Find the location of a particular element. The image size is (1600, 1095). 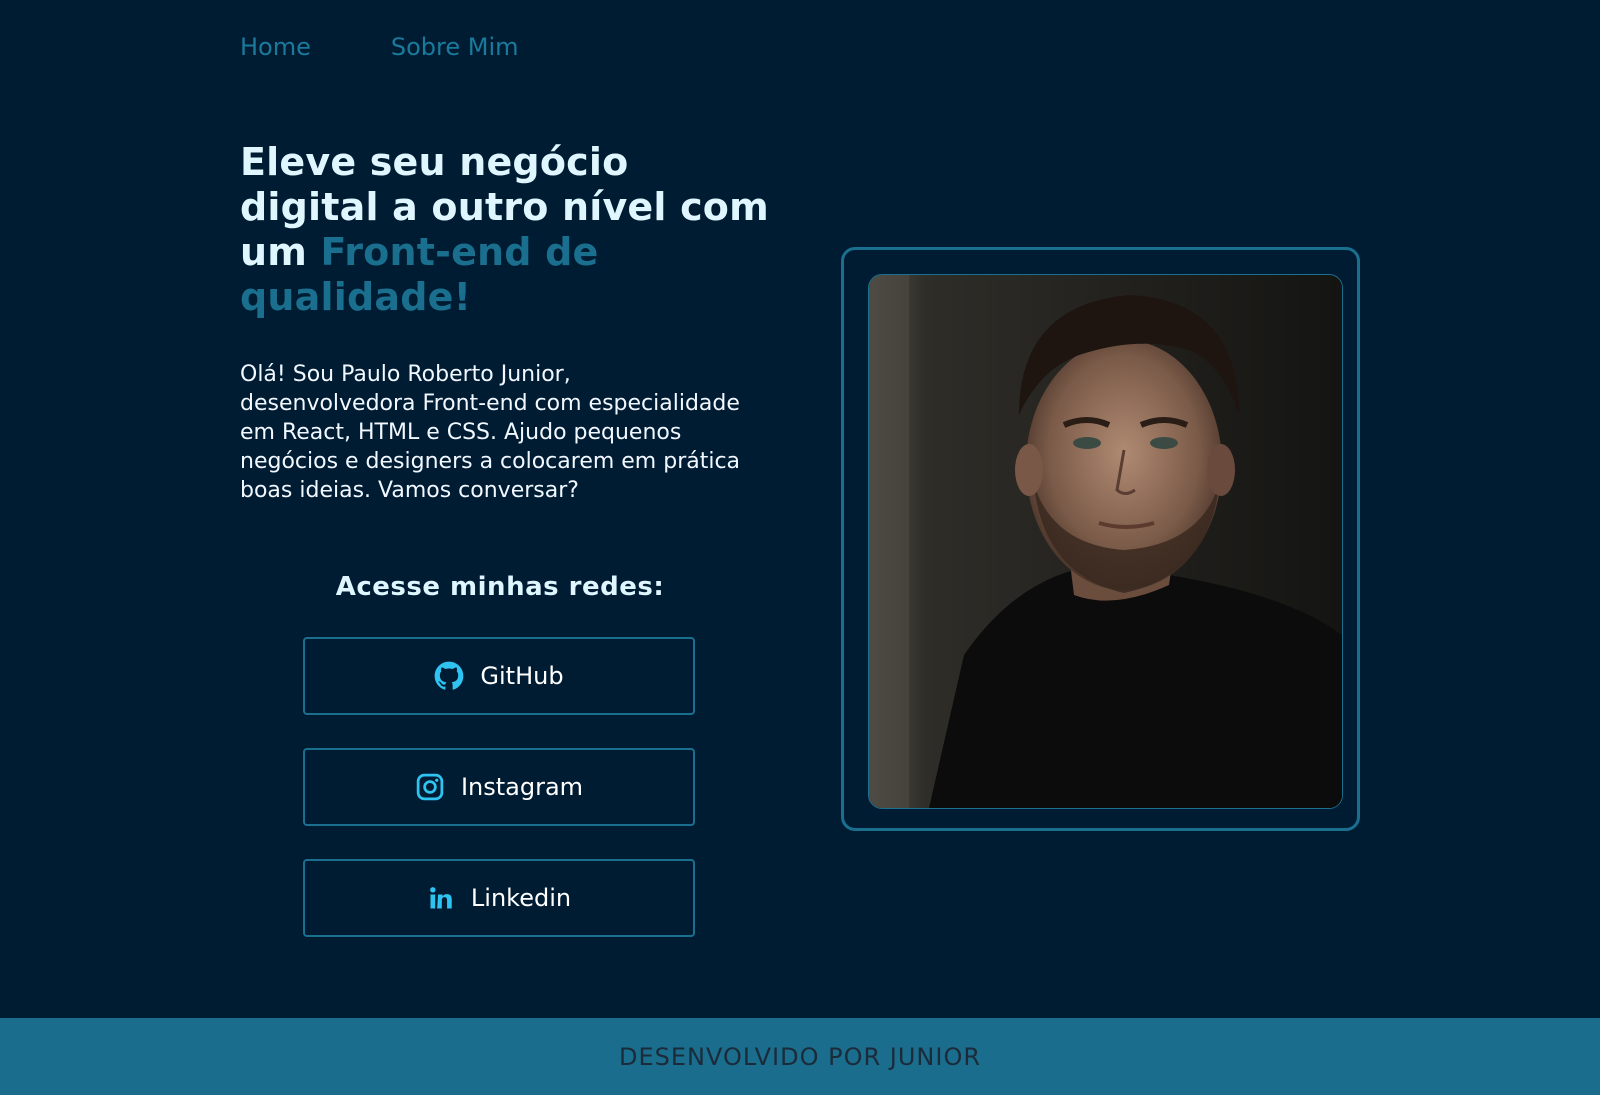

github-icon is located at coordinates (449, 676).